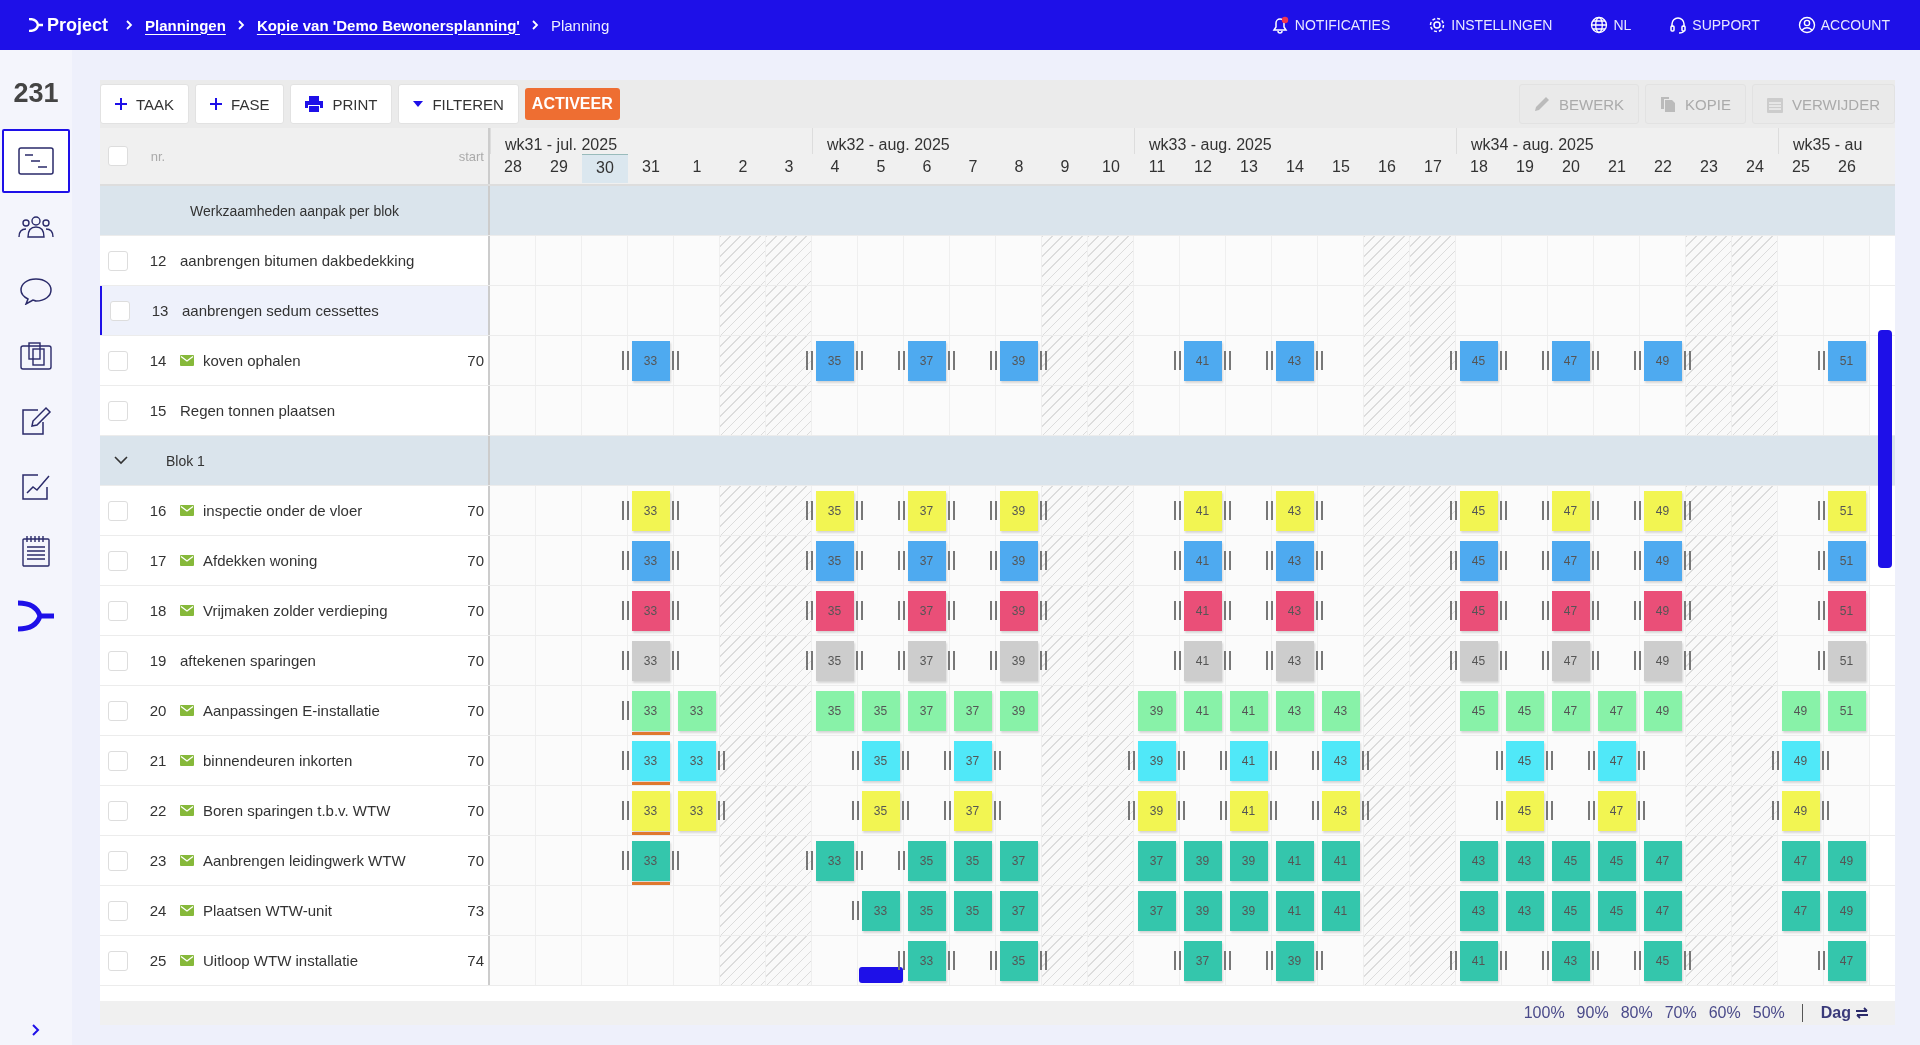 The height and width of the screenshot is (1045, 1920). What do you see at coordinates (1544, 1013) in the screenshot?
I see `zoom-option: 100%` at bounding box center [1544, 1013].